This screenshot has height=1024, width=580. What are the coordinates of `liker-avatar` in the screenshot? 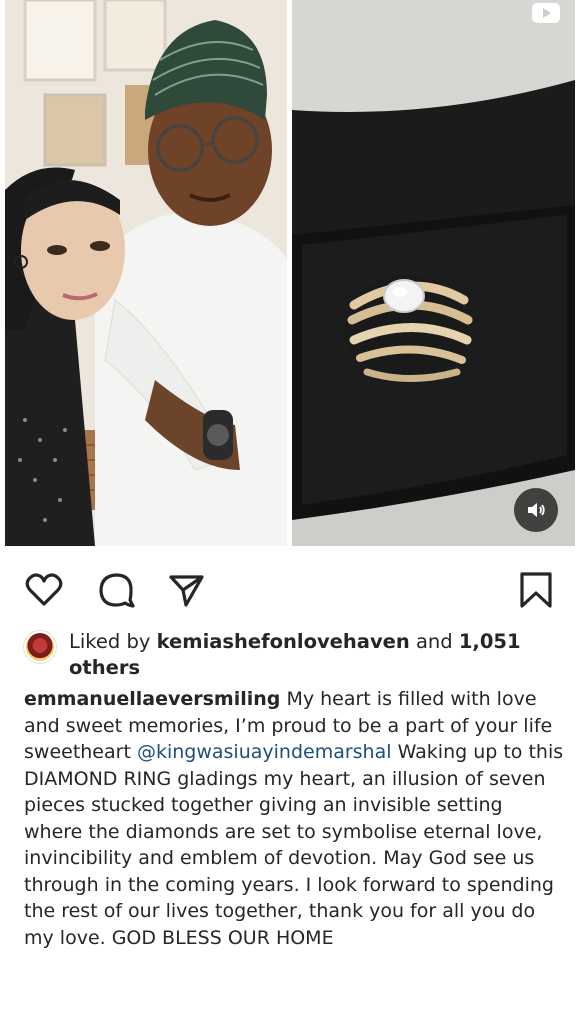 It's located at (40, 647).